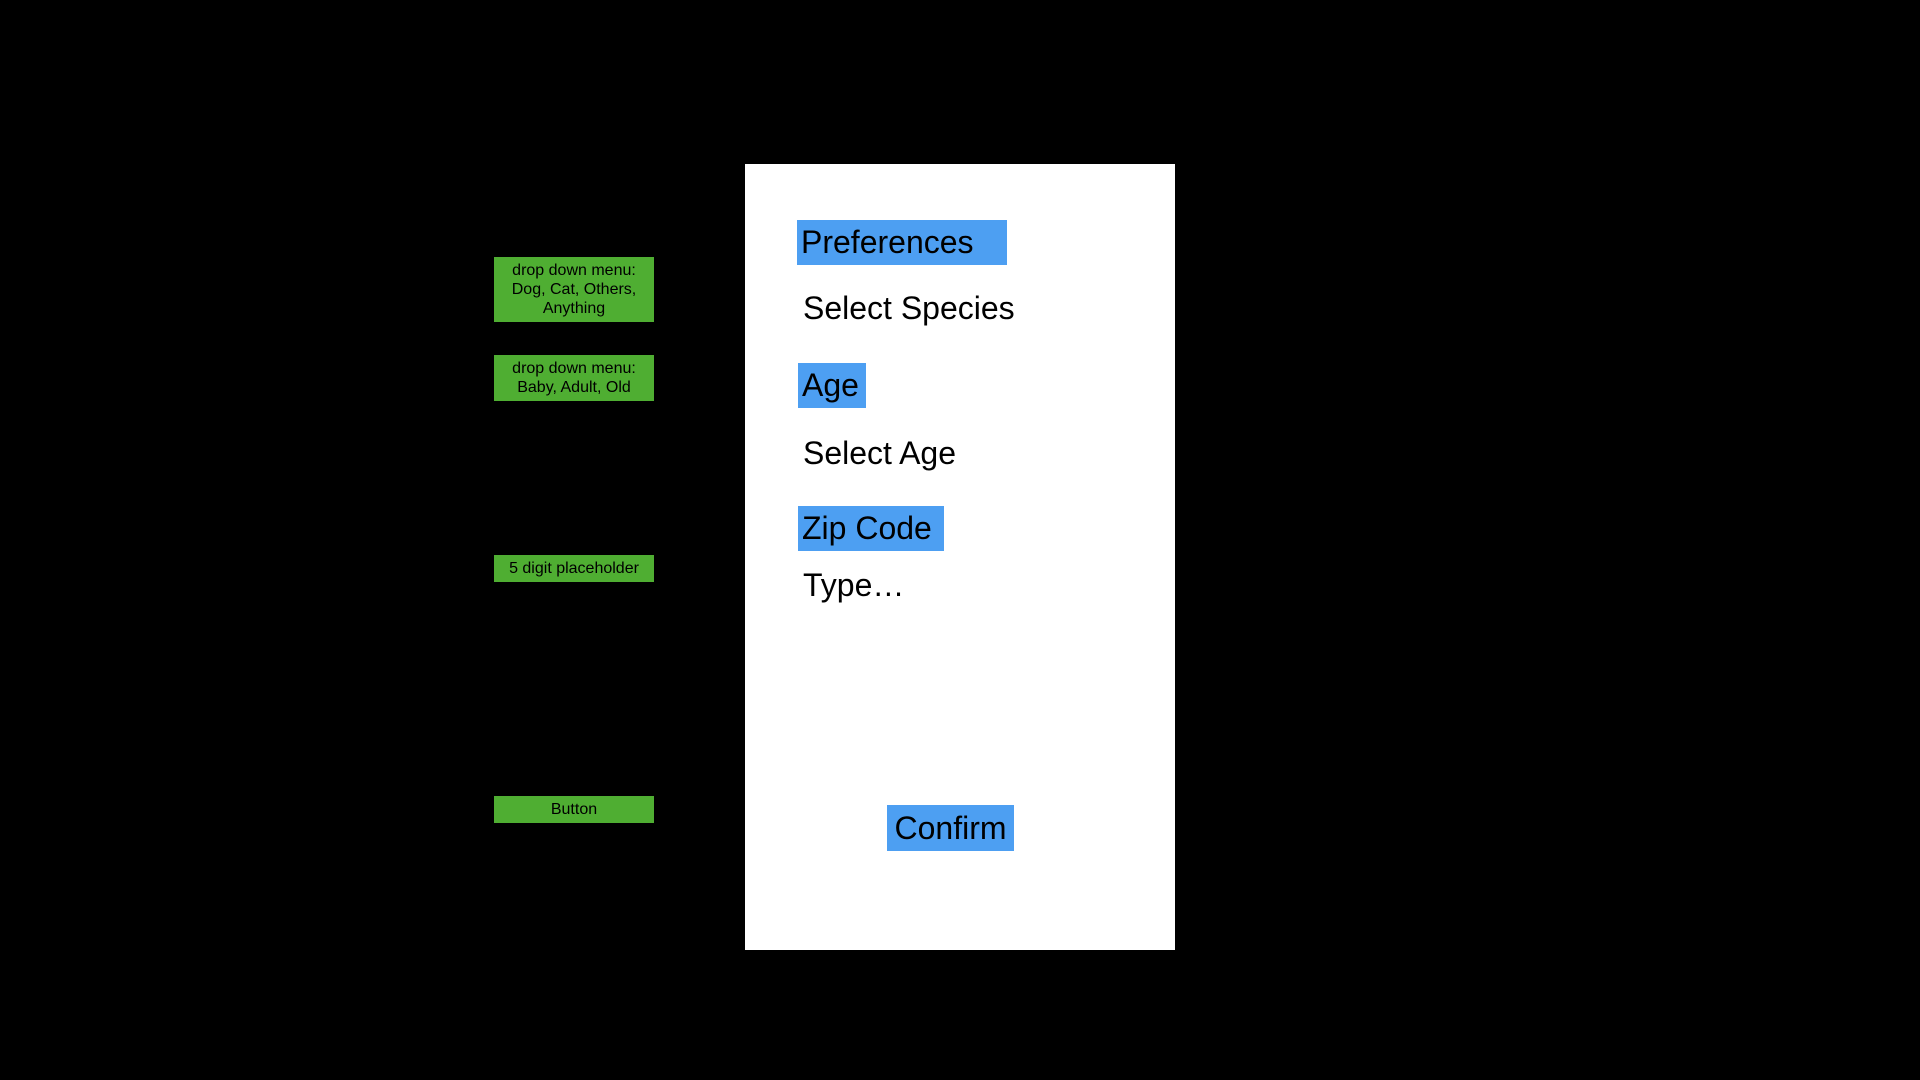 This screenshot has height=1080, width=1920. I want to click on species-dropdown: Select Species, so click(909, 308).